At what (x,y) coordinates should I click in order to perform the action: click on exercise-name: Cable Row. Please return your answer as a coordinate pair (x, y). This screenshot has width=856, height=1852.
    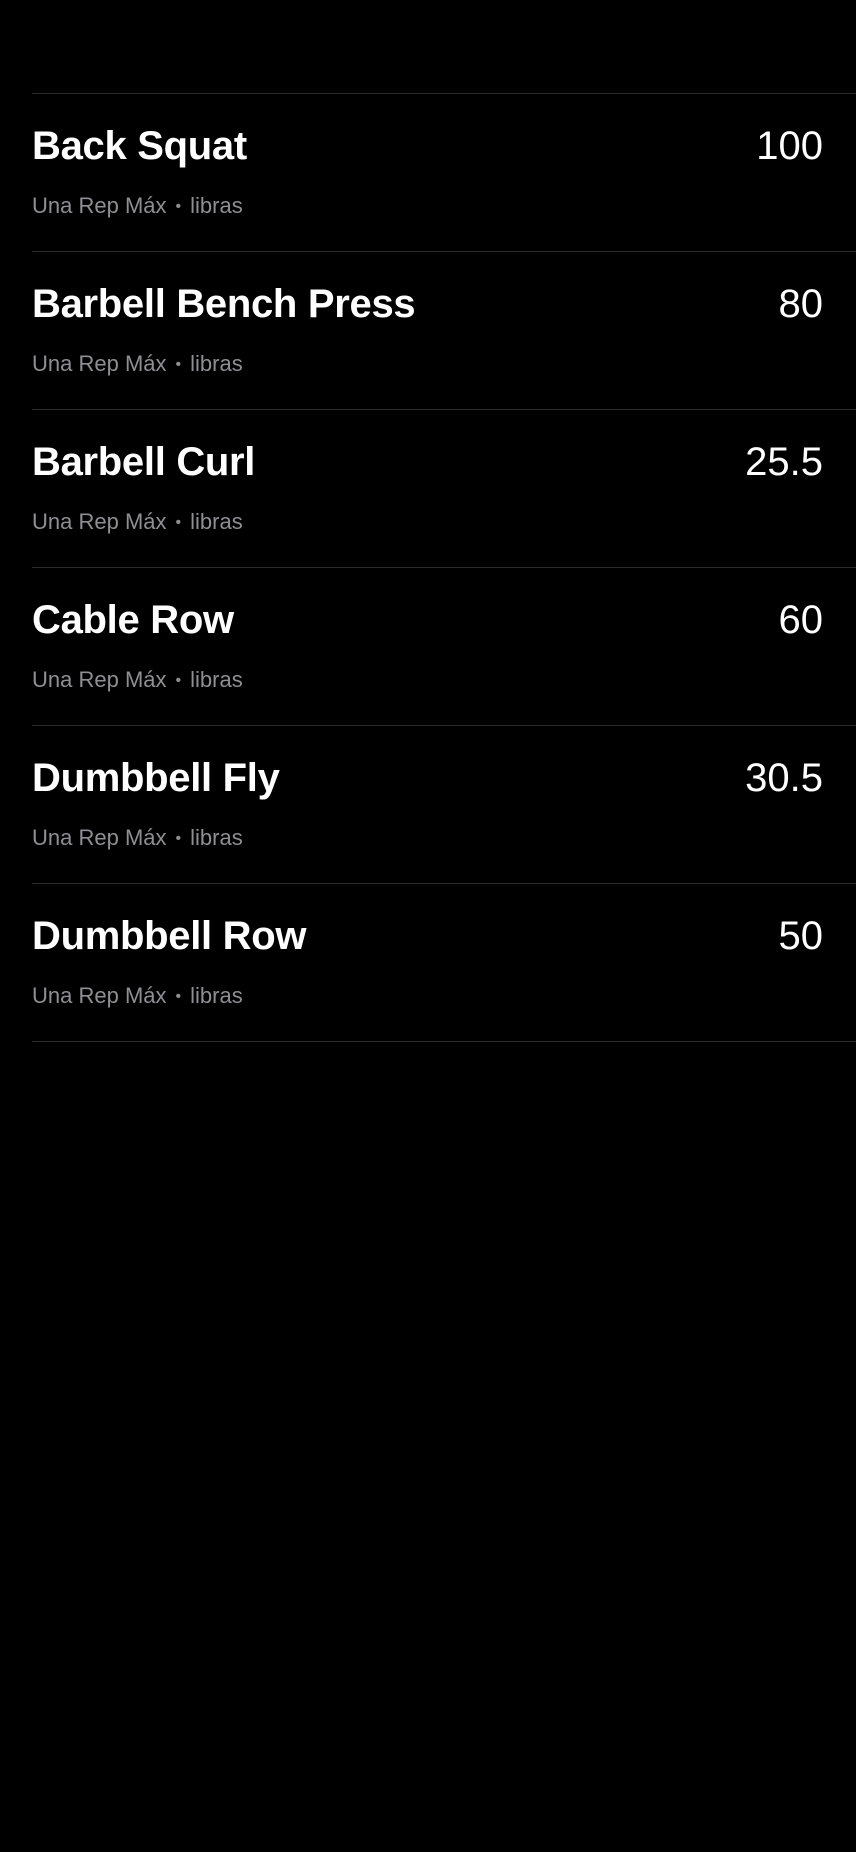
    Looking at the image, I should click on (133, 620).